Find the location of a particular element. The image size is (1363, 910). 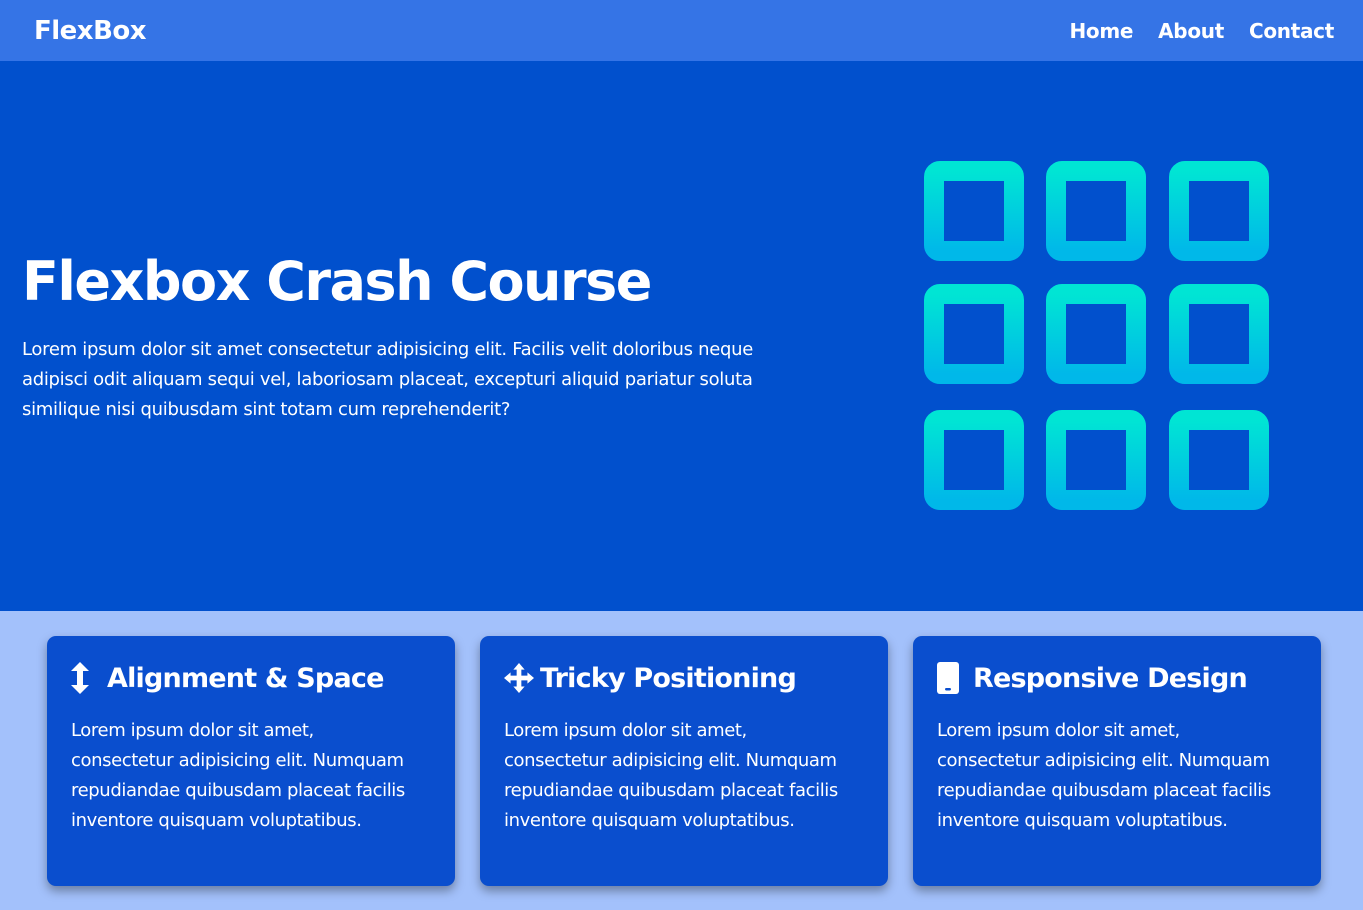

navbar: FlexBox Home About Contact is located at coordinates (681, 30).